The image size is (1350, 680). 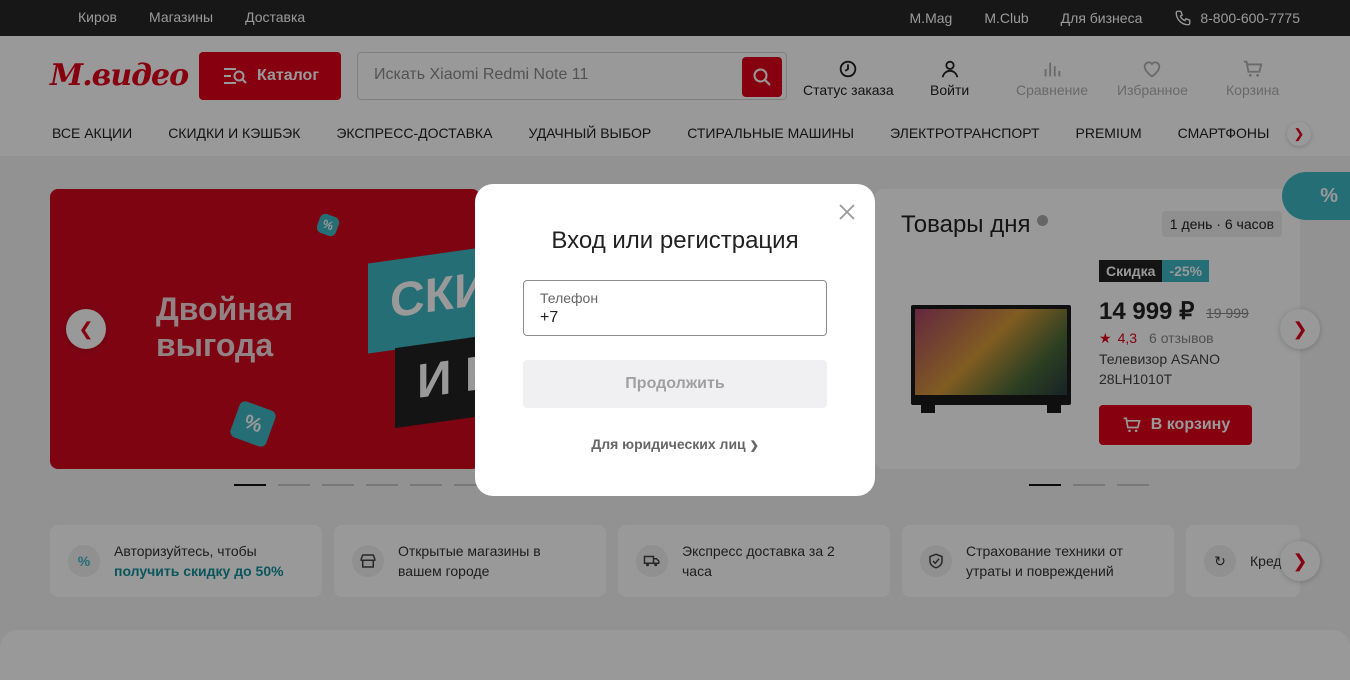 What do you see at coordinates (675, 240) in the screenshot?
I see `modal-title: Вход или регистрация` at bounding box center [675, 240].